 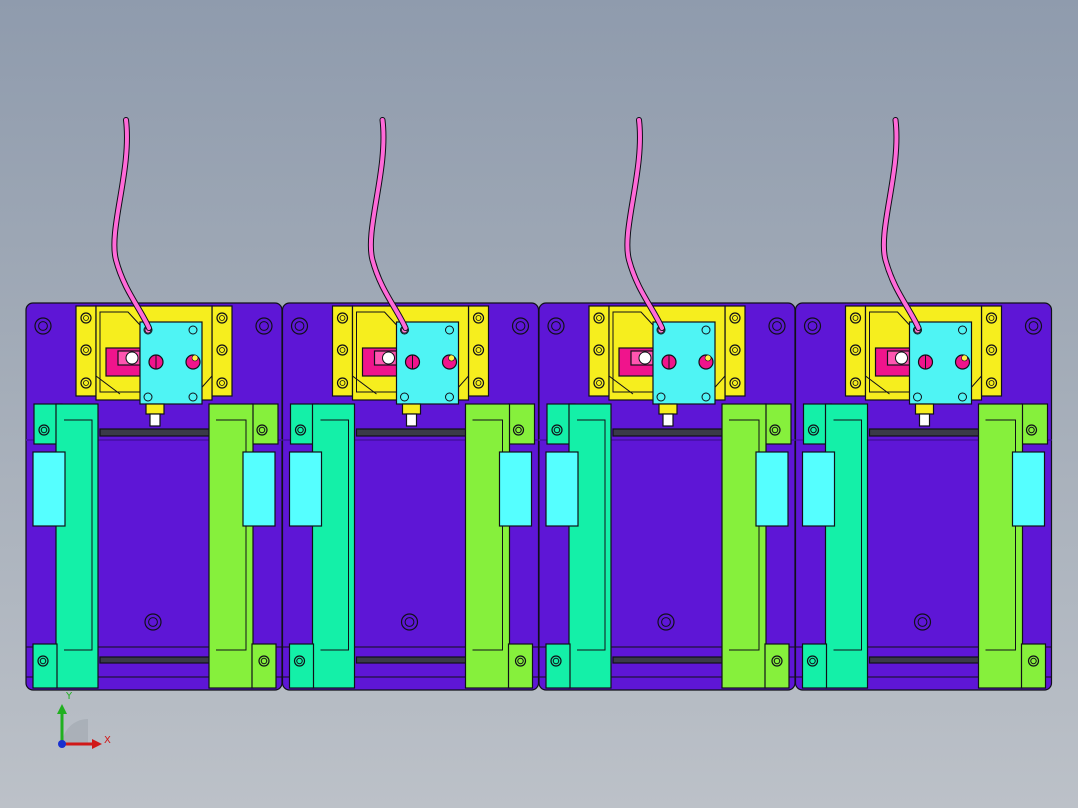 I want to click on triad-shadow, so click(x=75, y=732).